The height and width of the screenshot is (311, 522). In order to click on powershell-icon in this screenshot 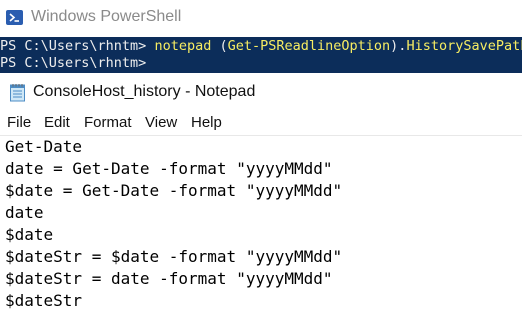, I will do `click(14, 17)`.